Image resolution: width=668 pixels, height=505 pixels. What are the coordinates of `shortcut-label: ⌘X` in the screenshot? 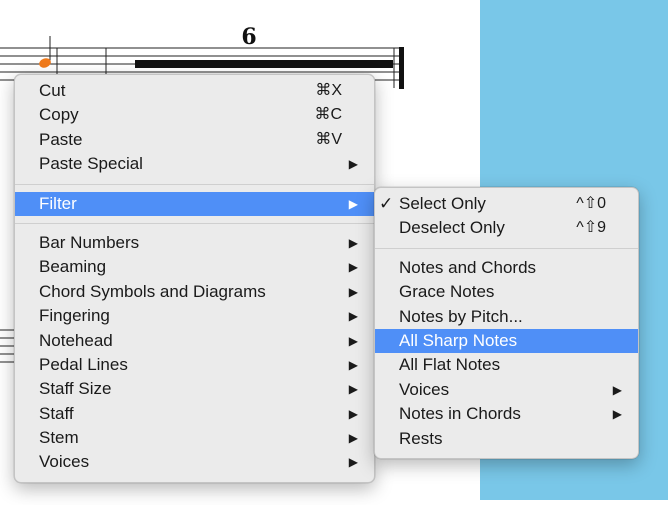 It's located at (328, 90).